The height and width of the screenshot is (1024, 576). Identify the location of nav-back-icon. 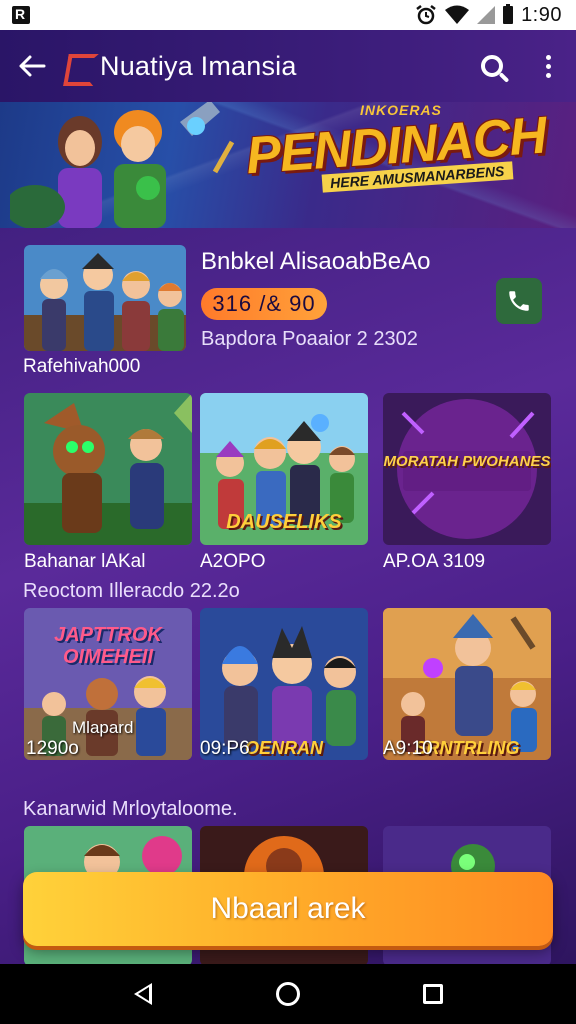
(142, 994).